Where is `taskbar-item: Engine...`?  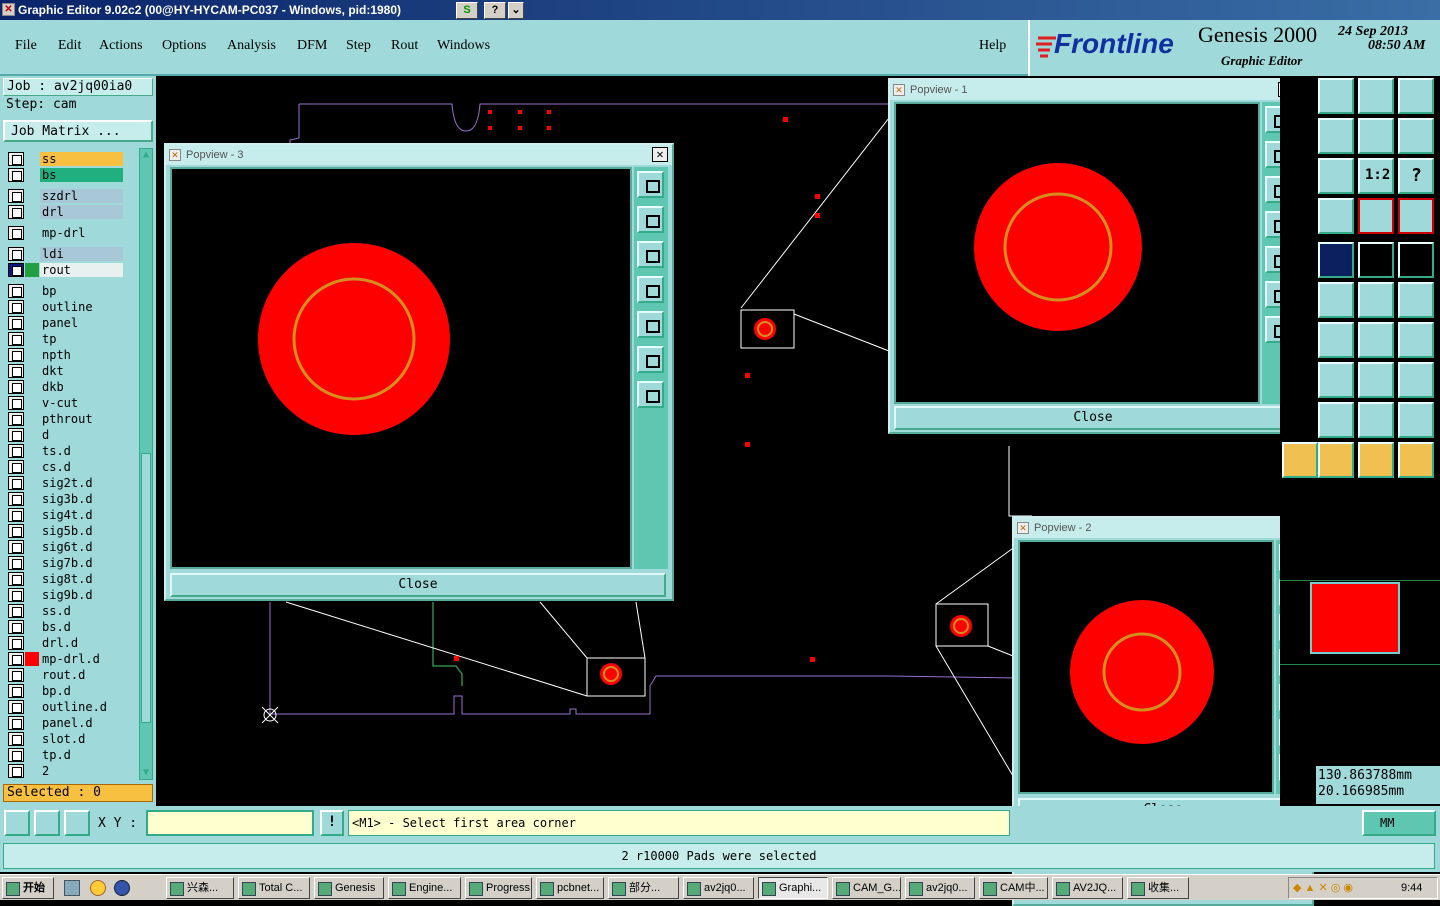
taskbar-item: Engine... is located at coordinates (424, 888).